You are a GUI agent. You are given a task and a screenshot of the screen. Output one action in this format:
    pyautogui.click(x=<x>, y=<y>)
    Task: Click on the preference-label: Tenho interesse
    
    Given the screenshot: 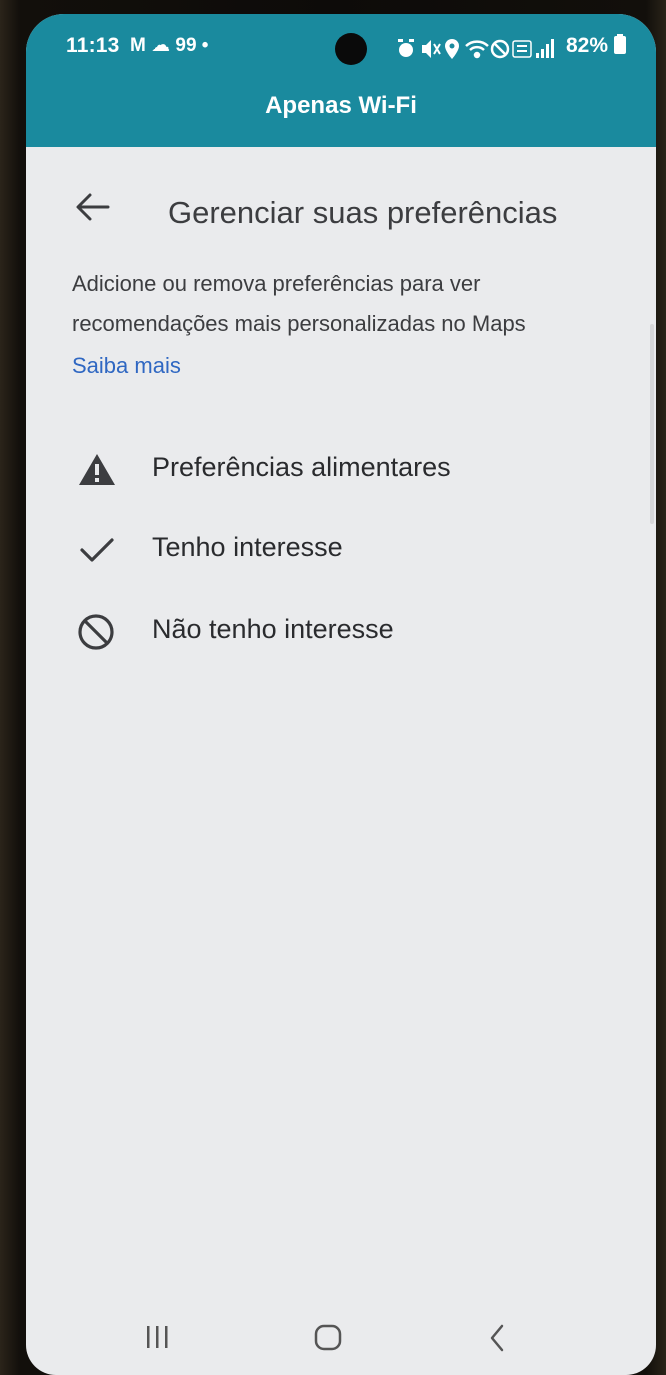 What is the action you would take?
    pyautogui.click(x=247, y=547)
    